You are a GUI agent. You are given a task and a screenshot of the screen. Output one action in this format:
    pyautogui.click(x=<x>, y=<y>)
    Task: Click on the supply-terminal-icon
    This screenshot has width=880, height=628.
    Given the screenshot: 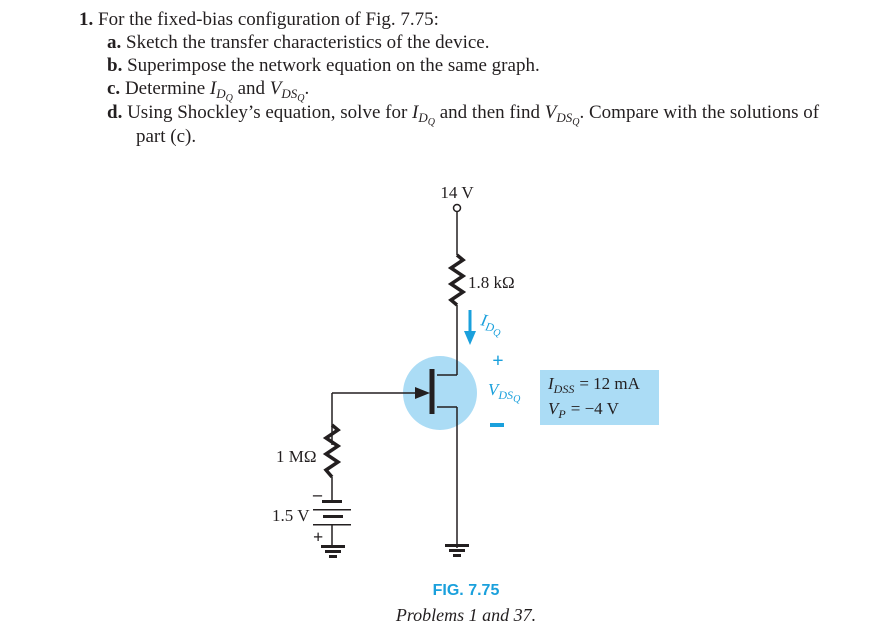 What is the action you would take?
    pyautogui.click(x=457, y=208)
    